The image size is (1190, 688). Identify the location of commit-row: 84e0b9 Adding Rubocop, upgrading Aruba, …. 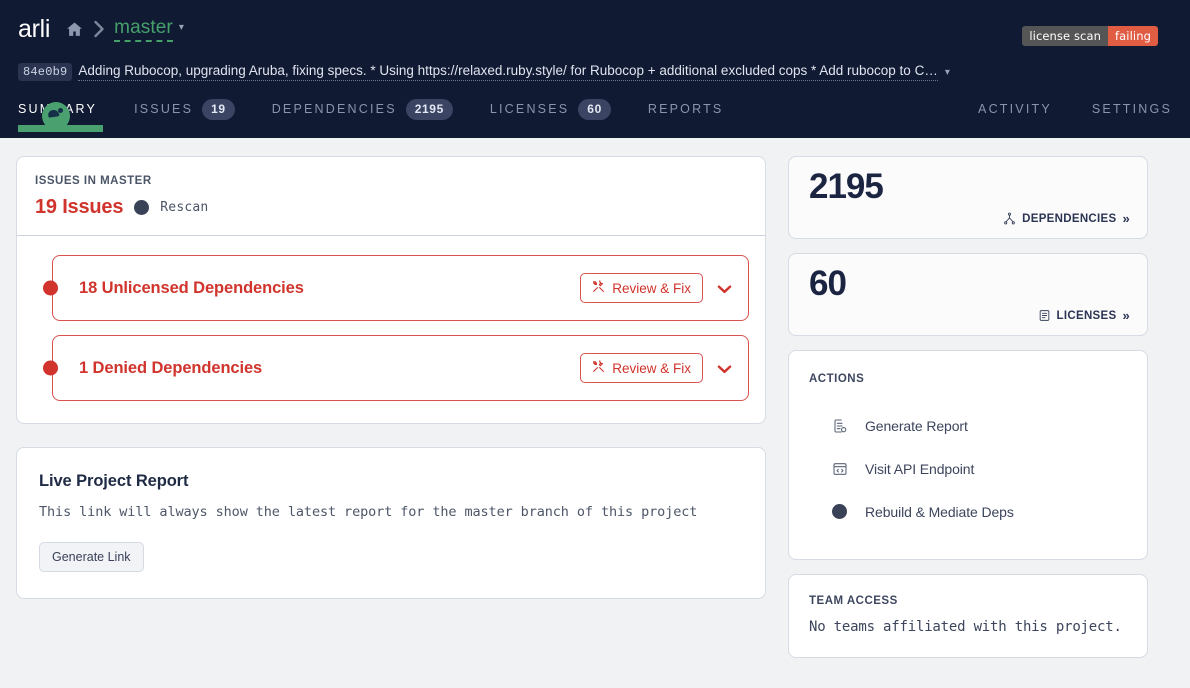
(595, 72).